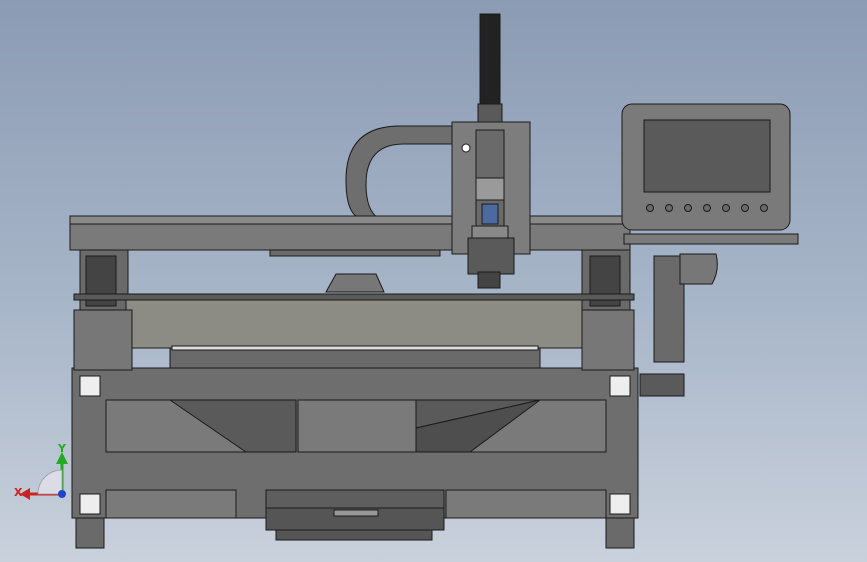 The width and height of the screenshot is (867, 562). I want to click on cable-carrier, so click(399, 172).